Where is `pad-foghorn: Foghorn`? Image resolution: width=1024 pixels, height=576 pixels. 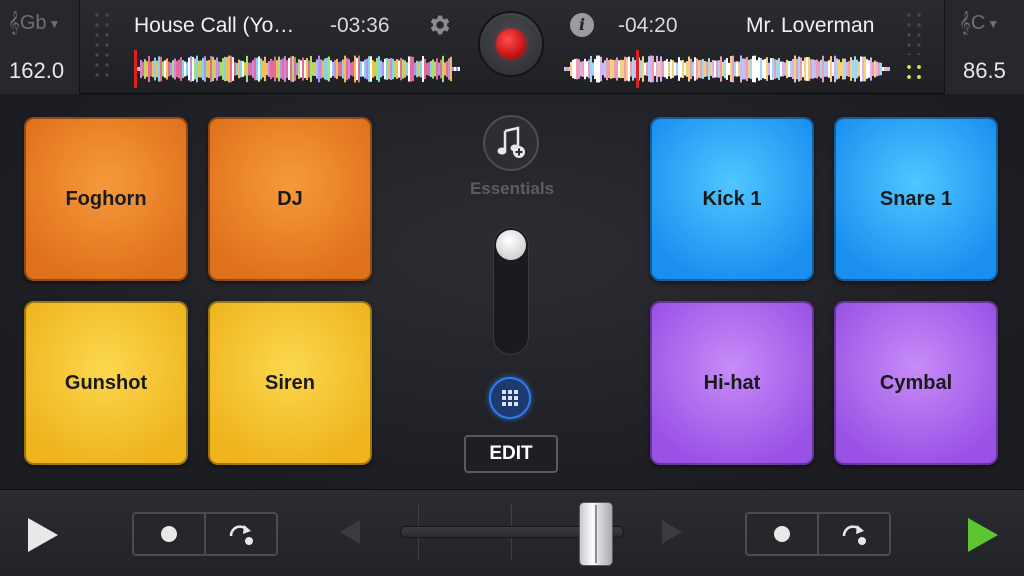
pad-foghorn: Foghorn is located at coordinates (106, 199).